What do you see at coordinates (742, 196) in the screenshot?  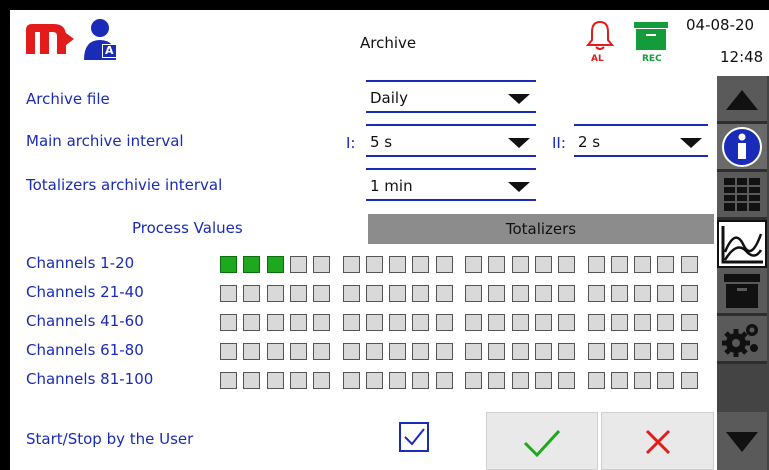 I see `table-view-button` at bounding box center [742, 196].